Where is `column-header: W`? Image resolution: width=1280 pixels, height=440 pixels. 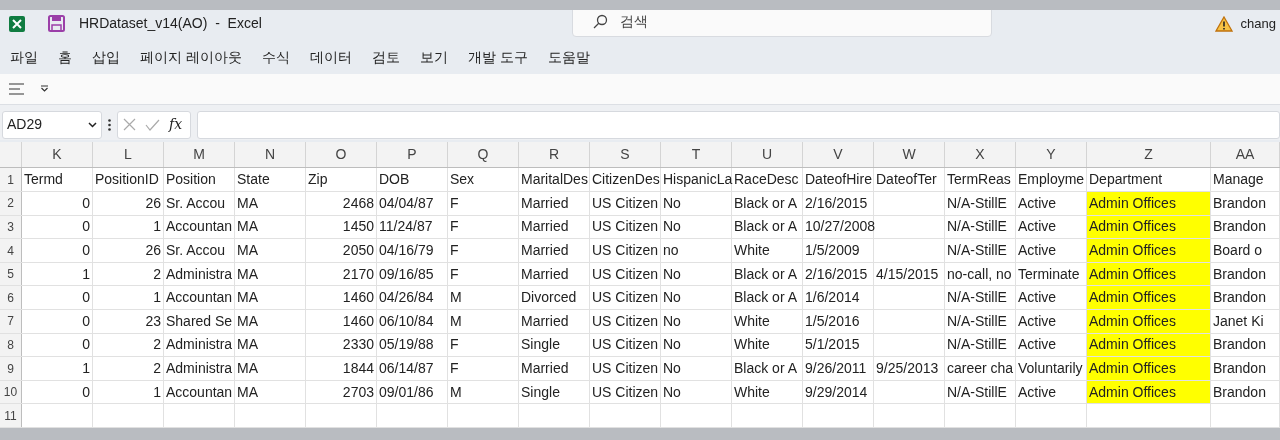
column-header: W is located at coordinates (909, 155).